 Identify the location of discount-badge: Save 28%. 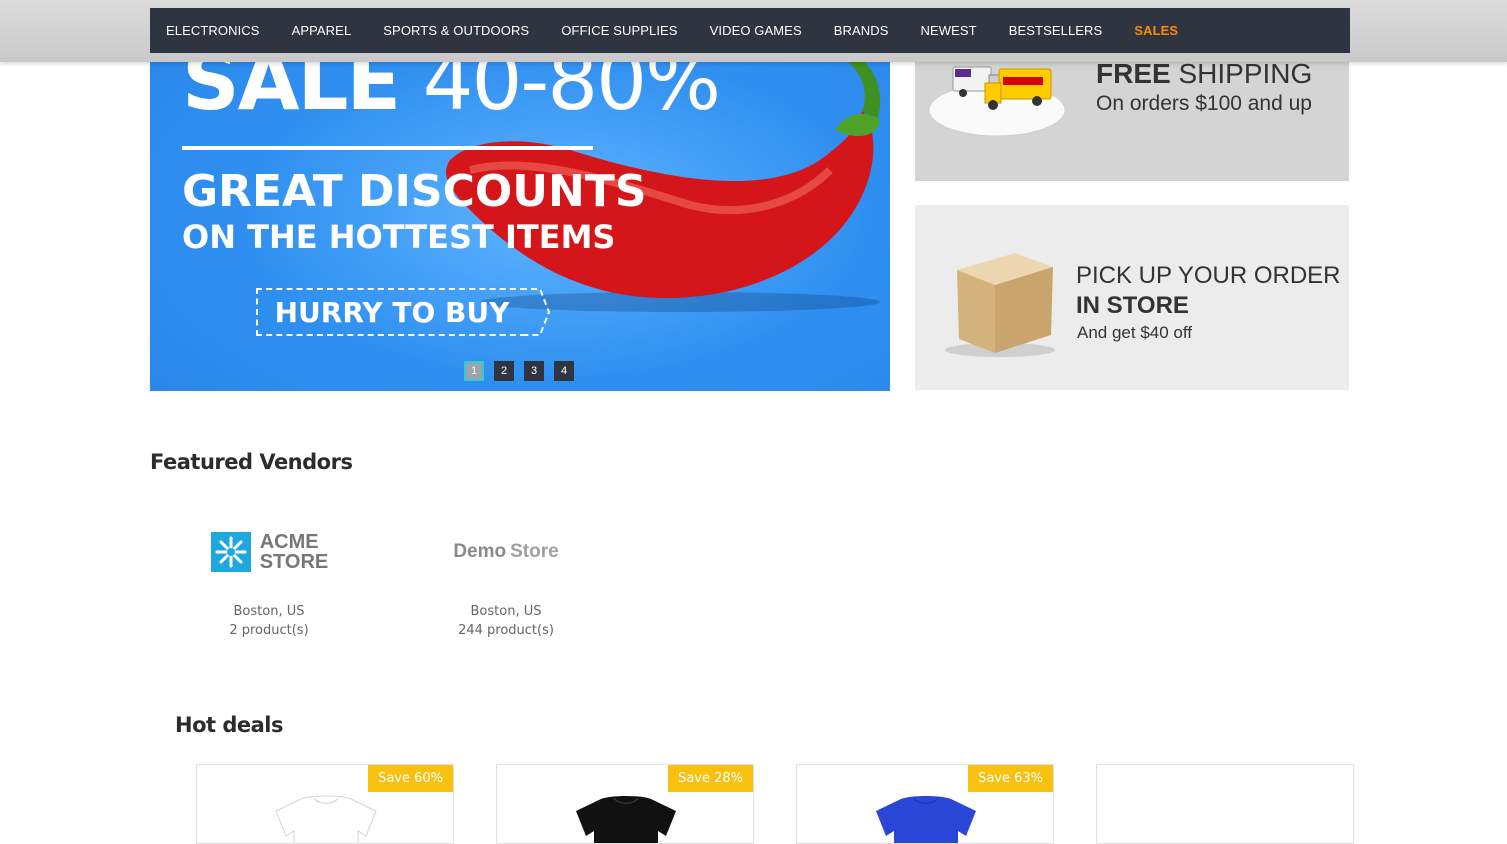
(710, 778).